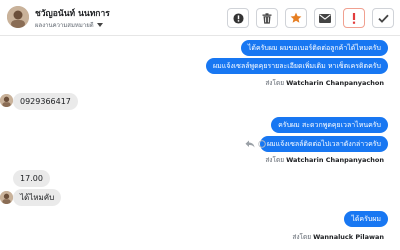 The image size is (400, 250). Describe the element at coordinates (329, 125) in the screenshot. I see `message-outgoing: ครับผม สะดวกพูดคุยเวลาไหนครับ` at that location.